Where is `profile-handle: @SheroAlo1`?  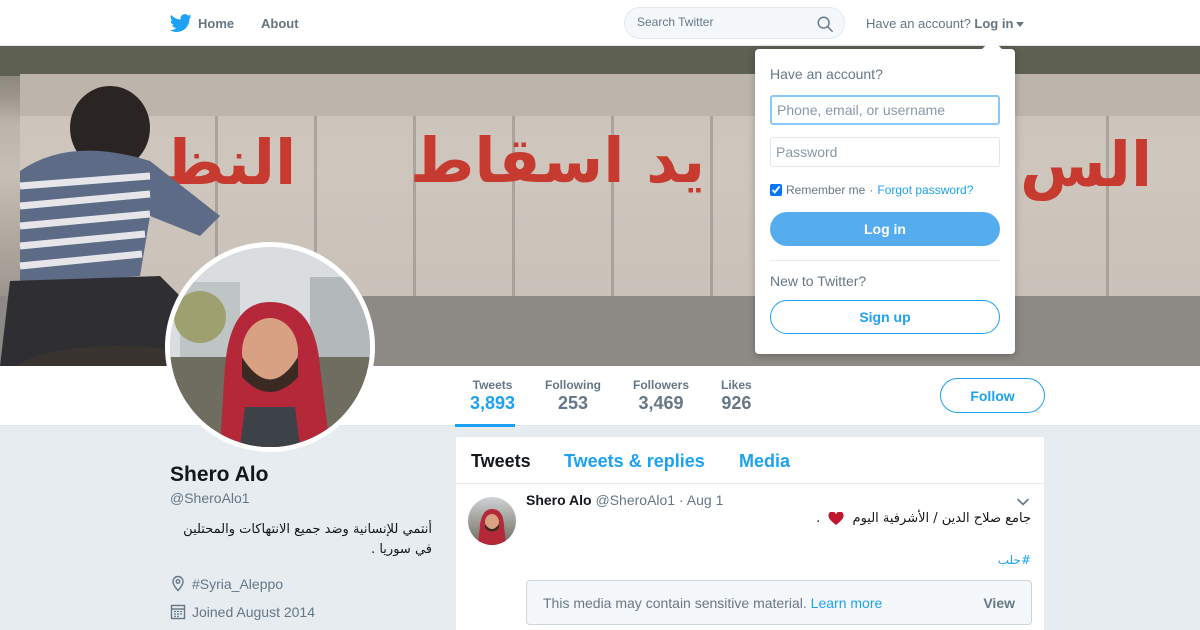 profile-handle: @SheroAlo1 is located at coordinates (210, 498).